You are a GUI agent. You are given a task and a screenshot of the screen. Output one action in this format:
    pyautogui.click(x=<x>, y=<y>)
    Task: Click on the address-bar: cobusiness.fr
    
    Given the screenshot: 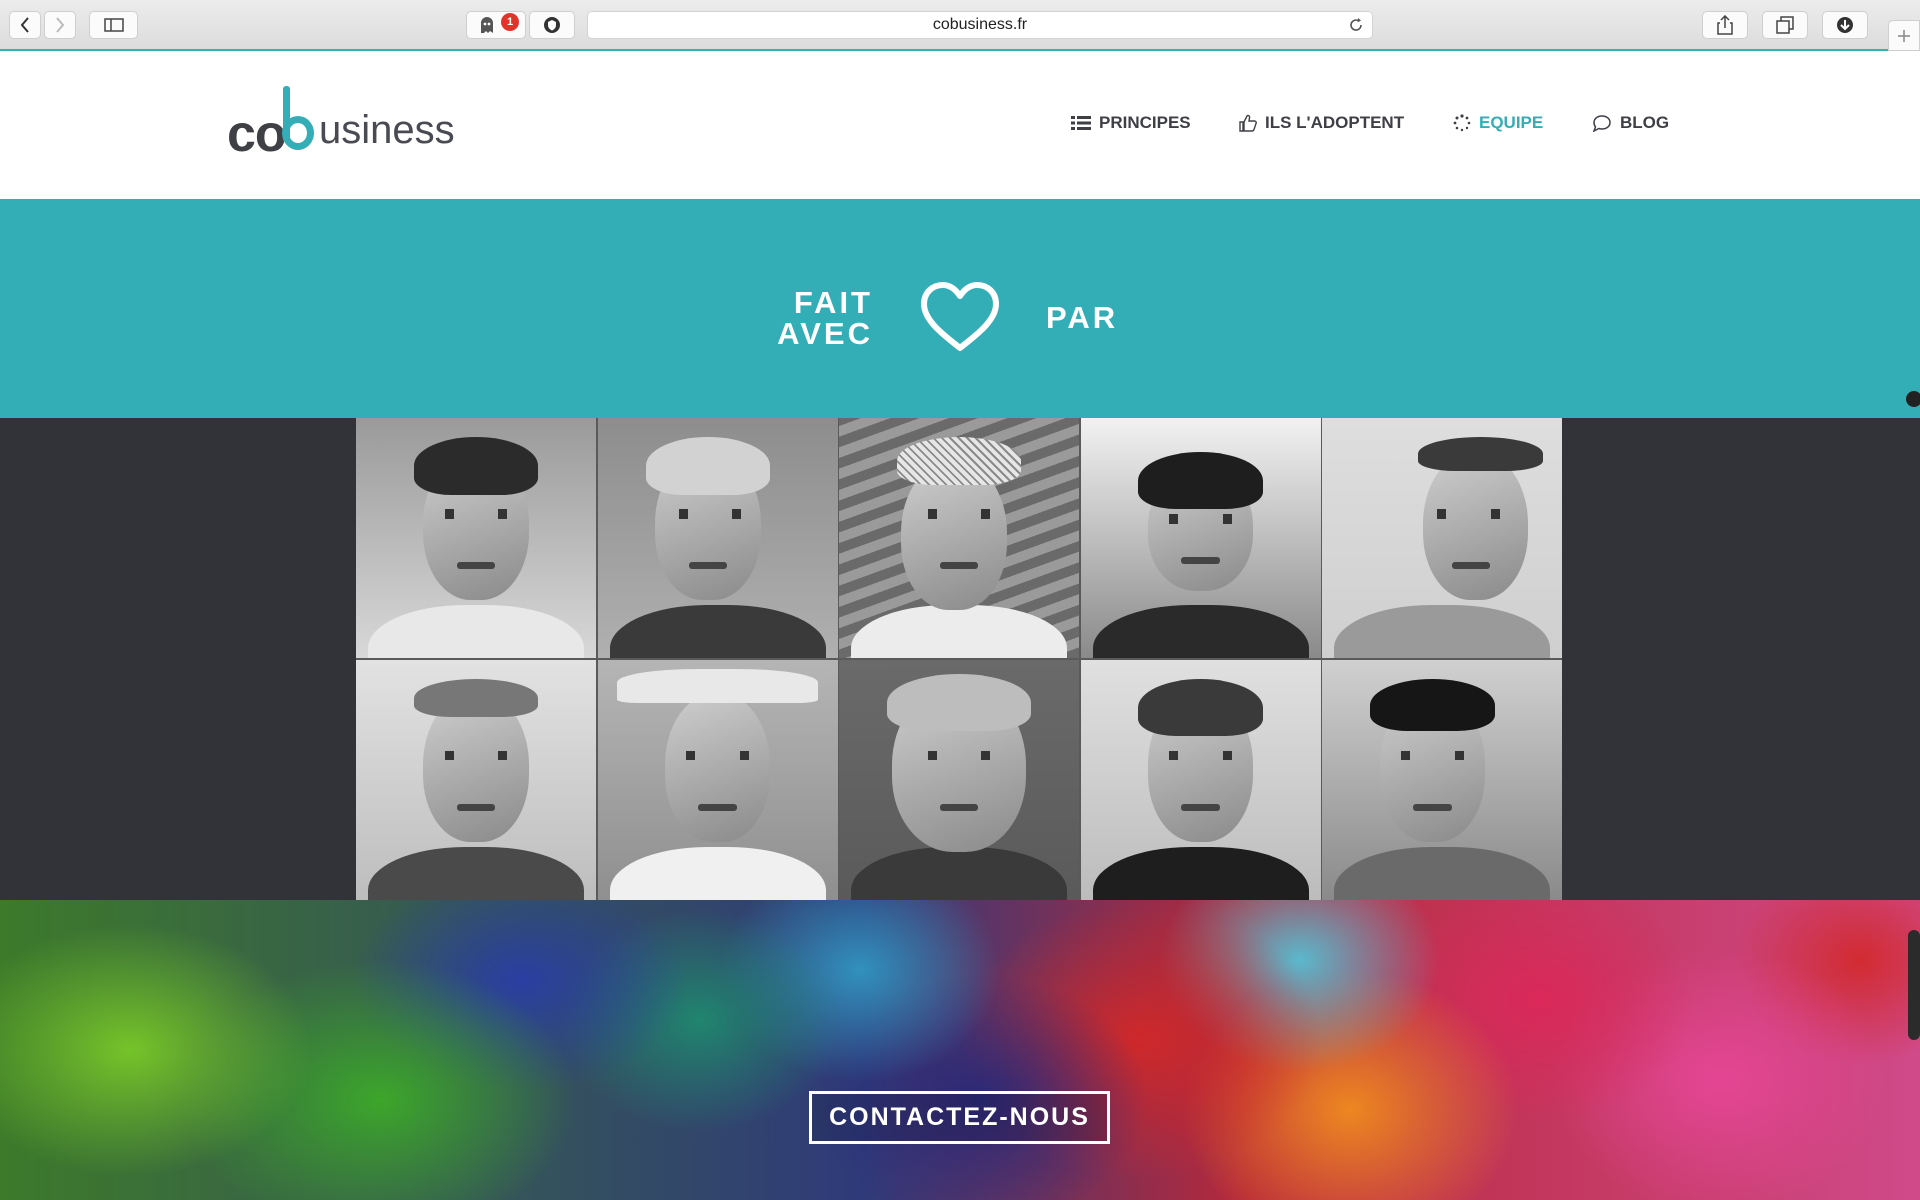 What is the action you would take?
    pyautogui.click(x=980, y=25)
    